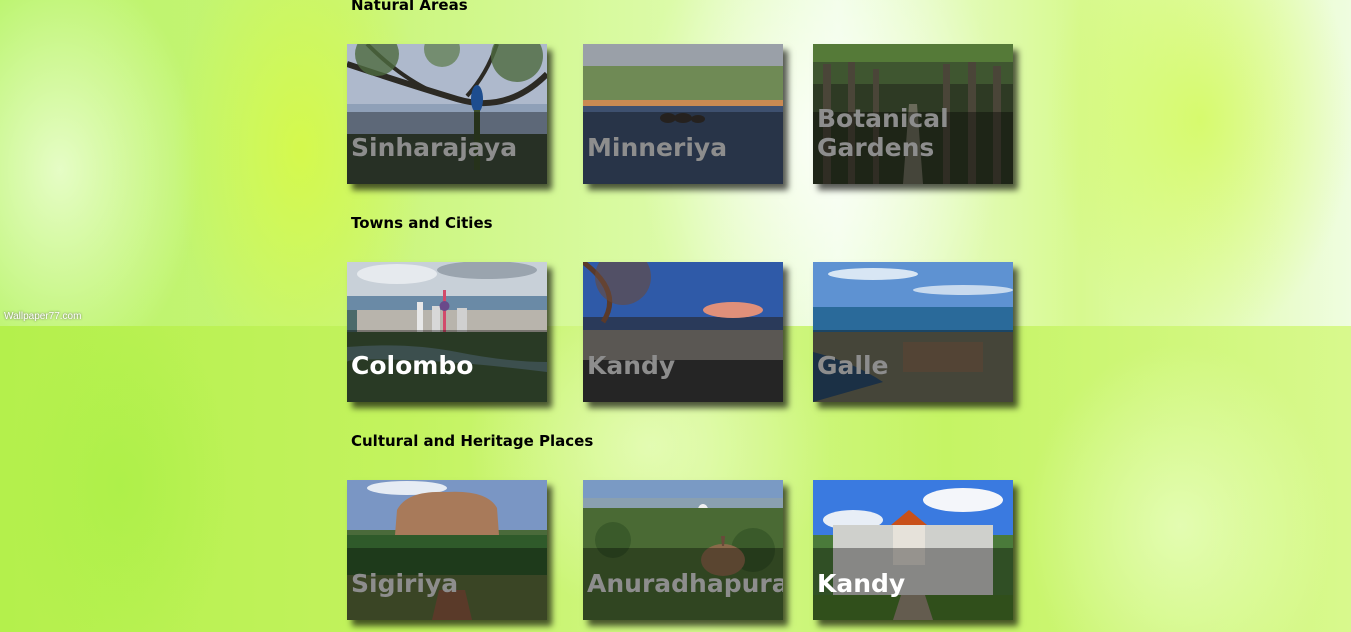 The image size is (1351, 632). Describe the element at coordinates (685, 583) in the screenshot. I see `card-label: Anuradhapura` at that location.